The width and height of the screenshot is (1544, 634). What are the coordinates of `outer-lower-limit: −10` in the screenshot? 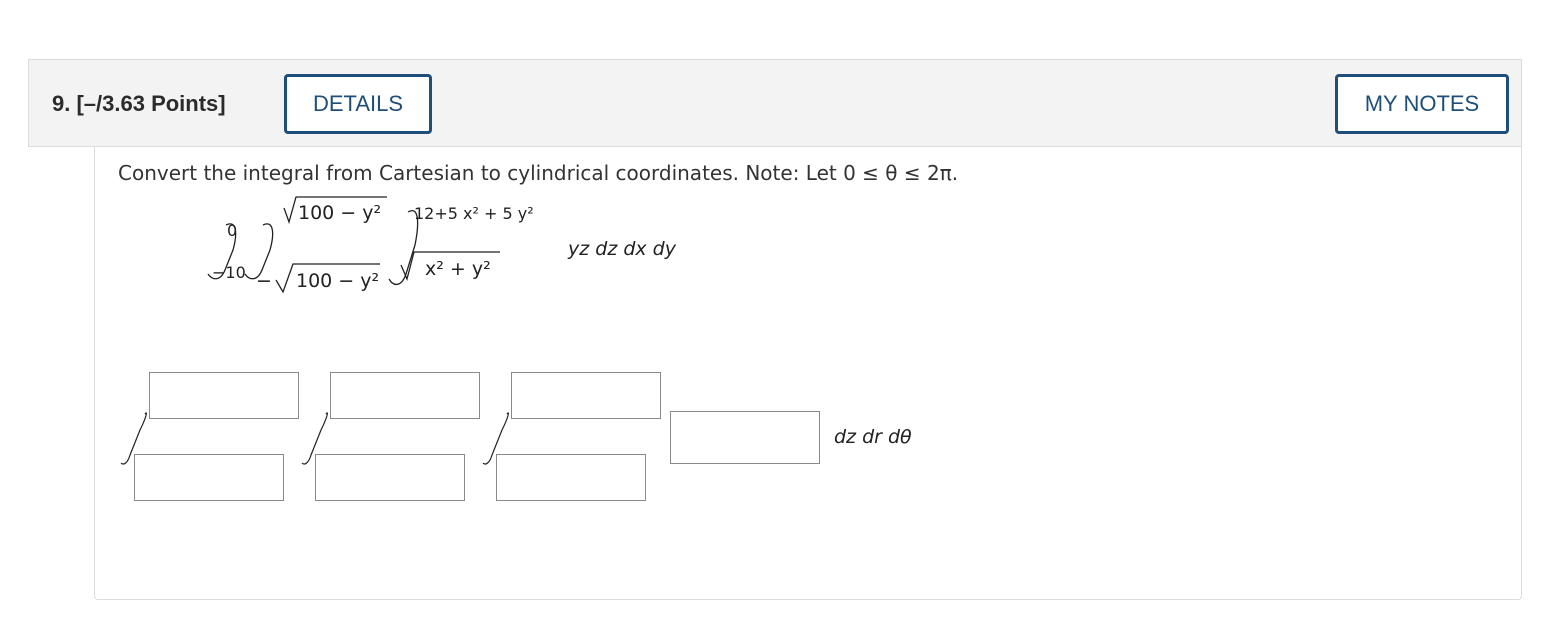 It's located at (229, 272).